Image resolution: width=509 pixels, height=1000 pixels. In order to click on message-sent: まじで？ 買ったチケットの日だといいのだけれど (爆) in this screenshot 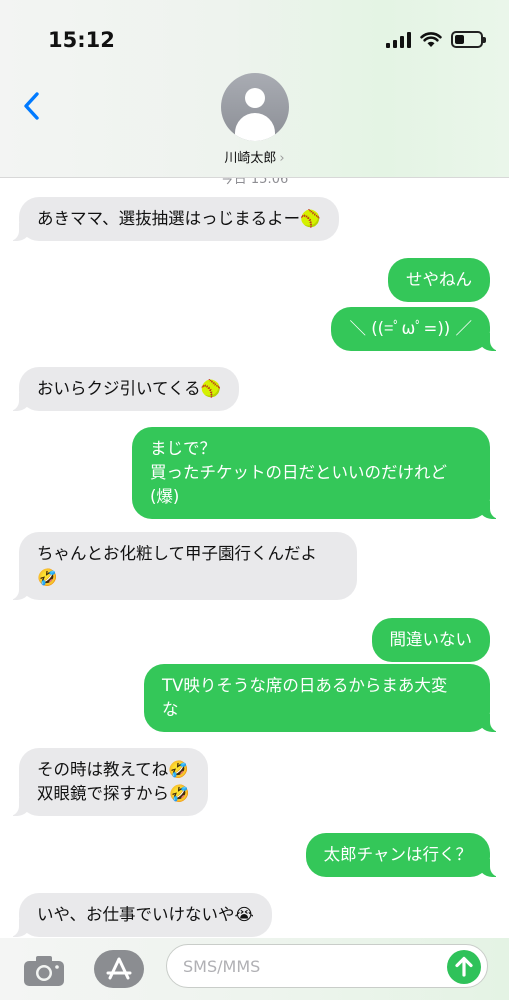, I will do `click(316, 473)`.